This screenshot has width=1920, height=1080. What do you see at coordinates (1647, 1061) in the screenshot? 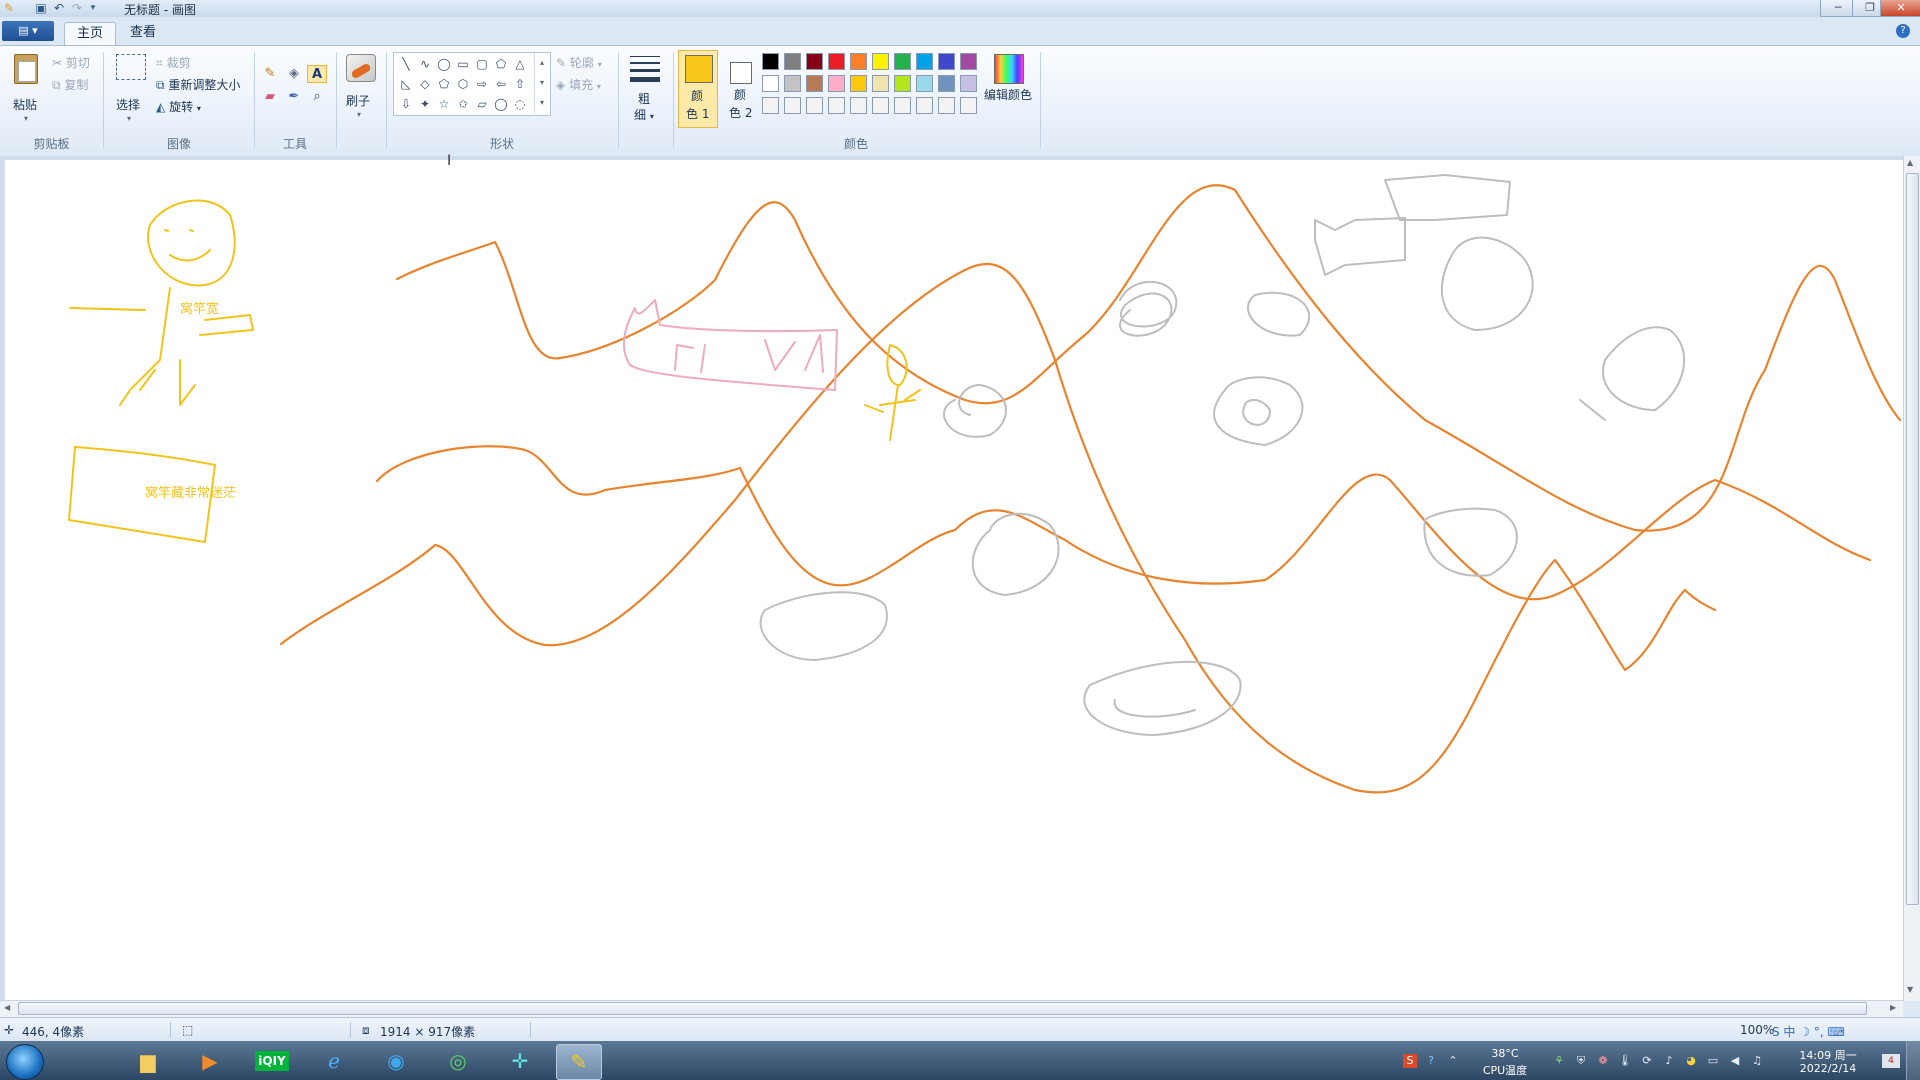
I see `update-icon: ⟳` at bounding box center [1647, 1061].